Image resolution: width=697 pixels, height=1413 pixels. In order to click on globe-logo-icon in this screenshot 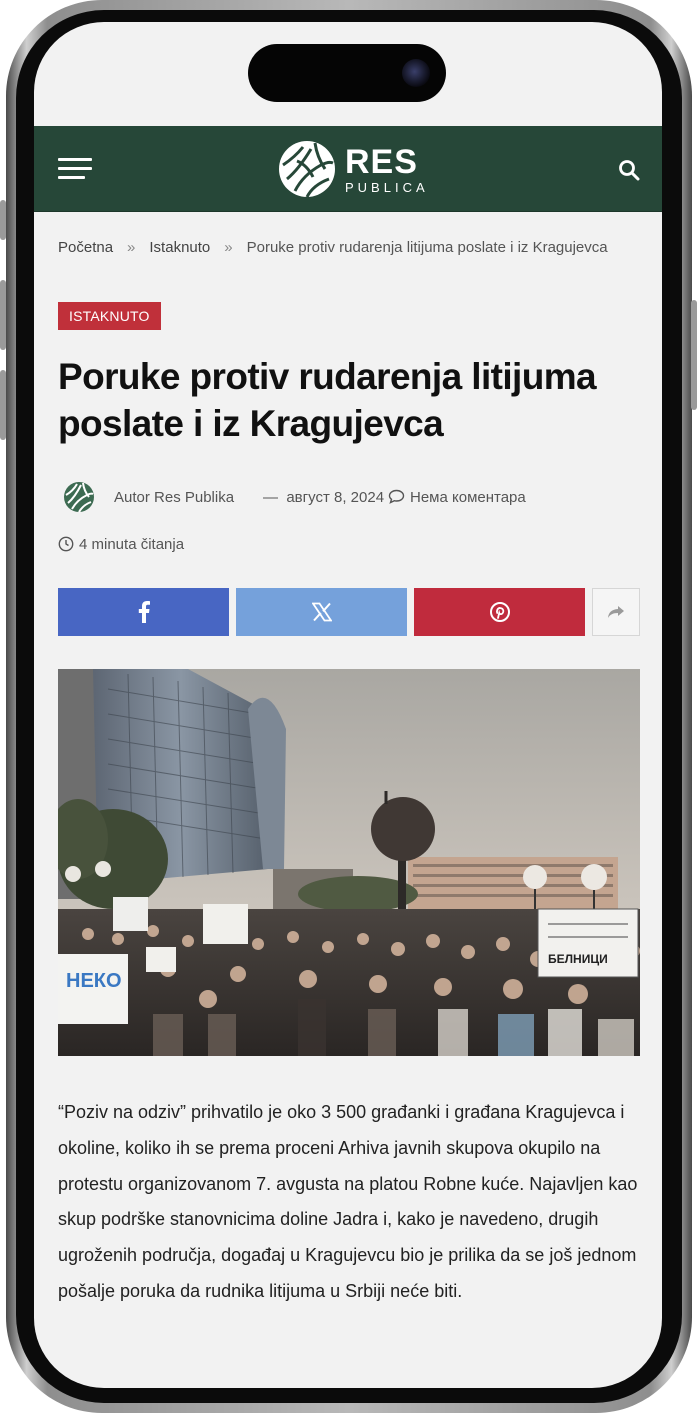, I will do `click(307, 169)`.